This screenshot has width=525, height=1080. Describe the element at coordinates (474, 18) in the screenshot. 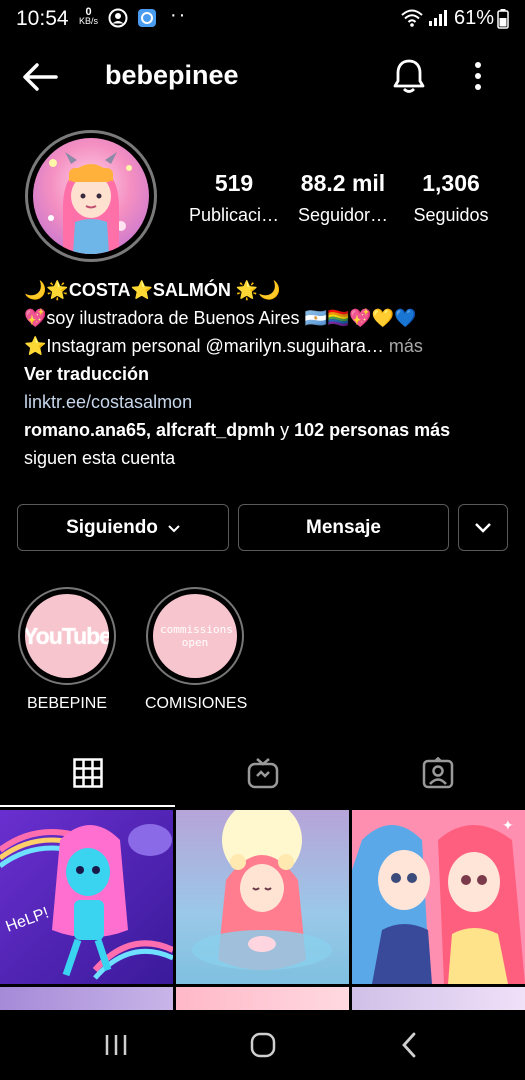

I see `battery-level: 61%` at that location.